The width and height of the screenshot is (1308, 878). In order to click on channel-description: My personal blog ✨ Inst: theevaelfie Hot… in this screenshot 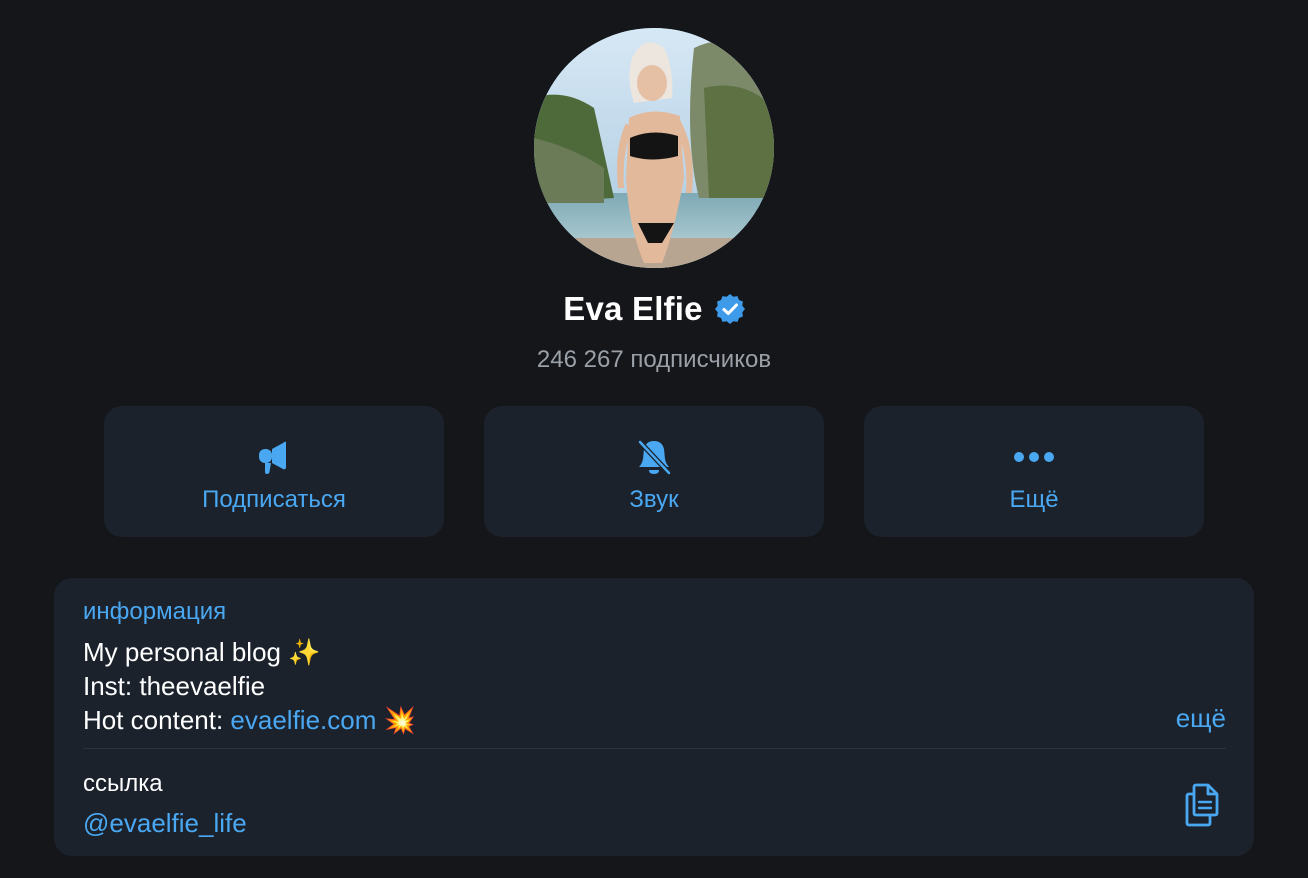, I will do `click(249, 686)`.